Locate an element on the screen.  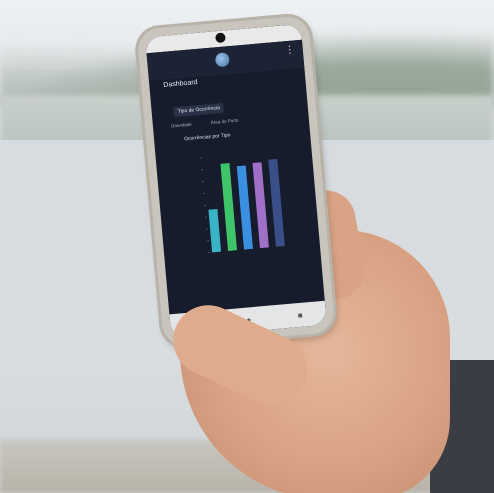
chip-gravidade: Gravidade is located at coordinates (181, 125).